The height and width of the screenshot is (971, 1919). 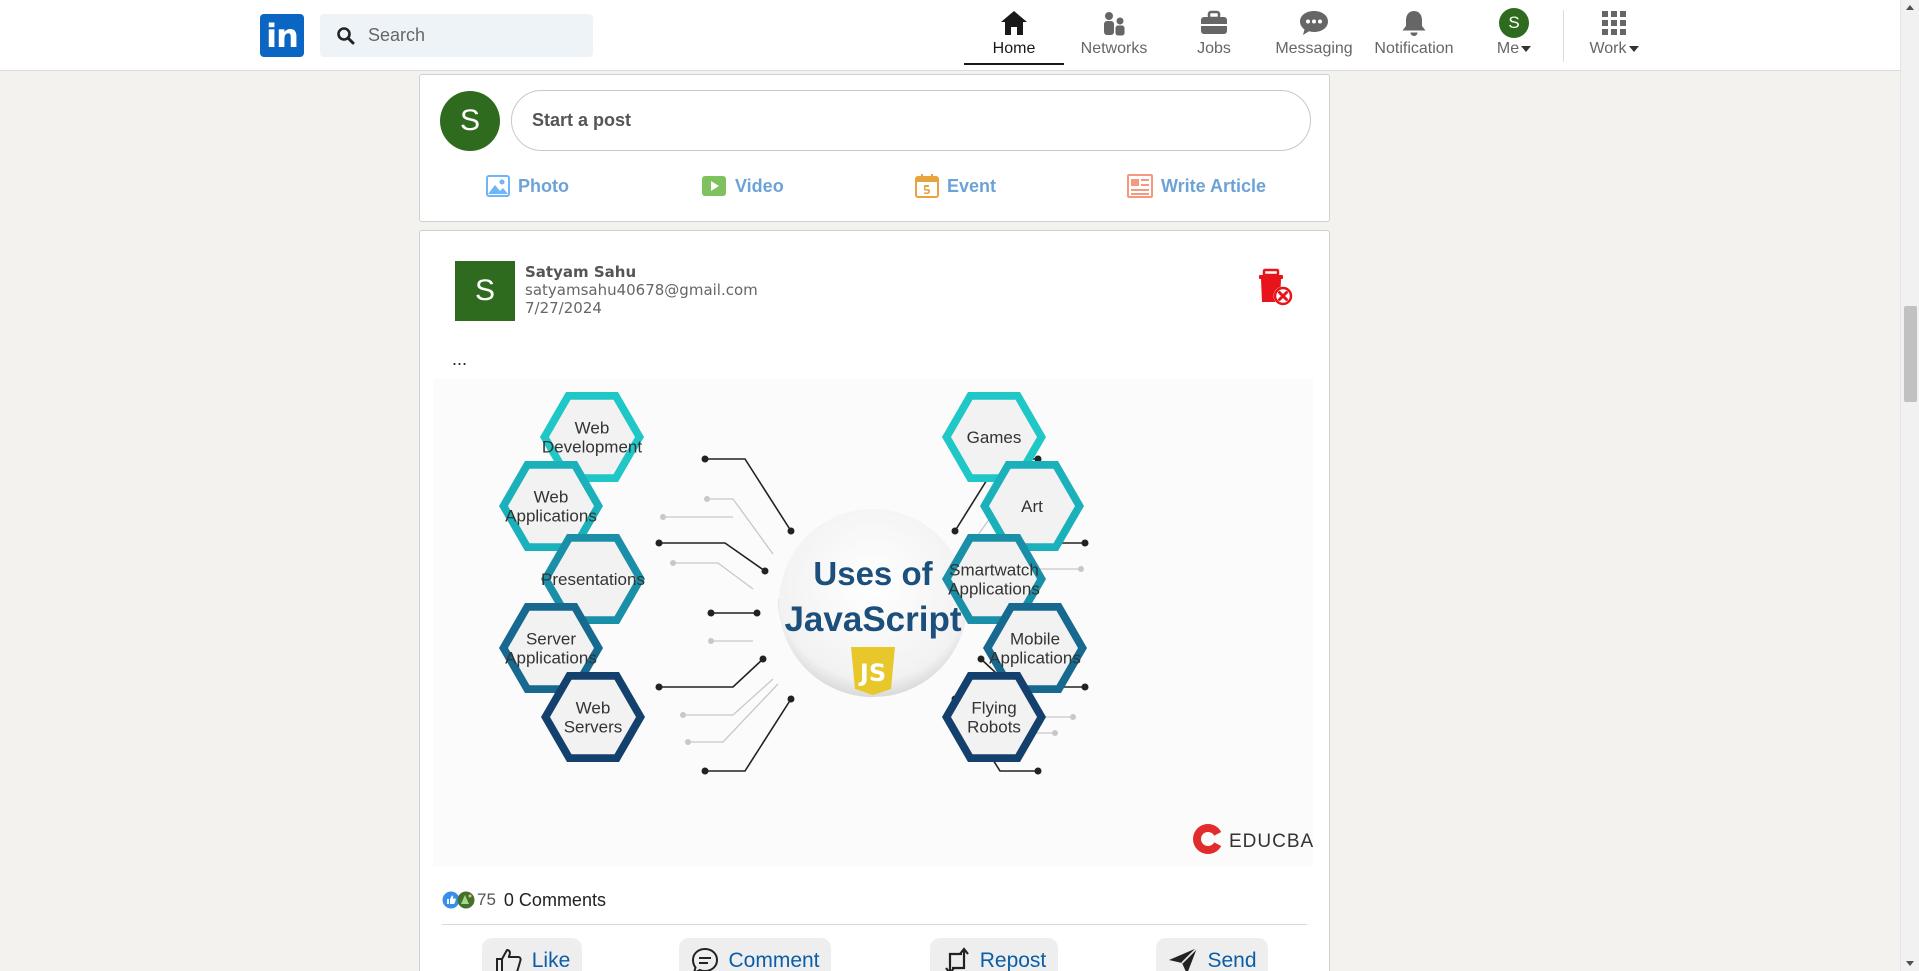 I want to click on photo-button: Photo, so click(x=527, y=186).